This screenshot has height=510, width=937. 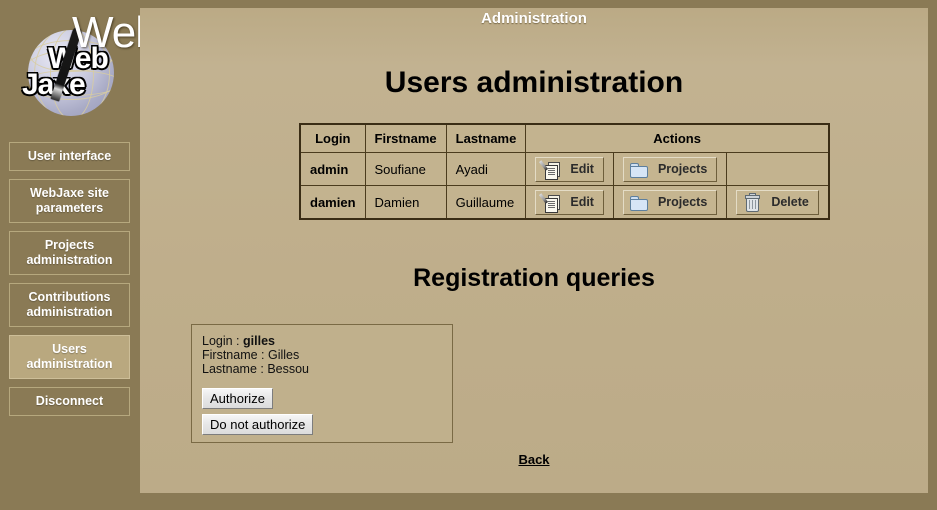 I want to click on registration-login-line: Login : gilles, so click(x=322, y=341).